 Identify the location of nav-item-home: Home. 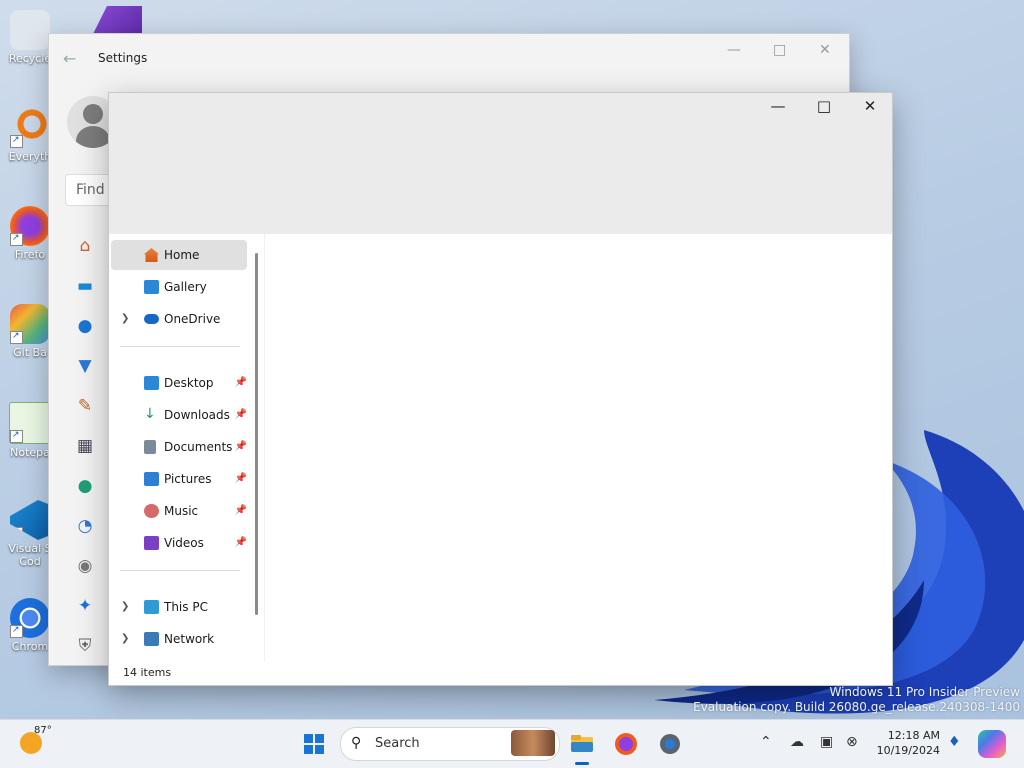
(179, 255).